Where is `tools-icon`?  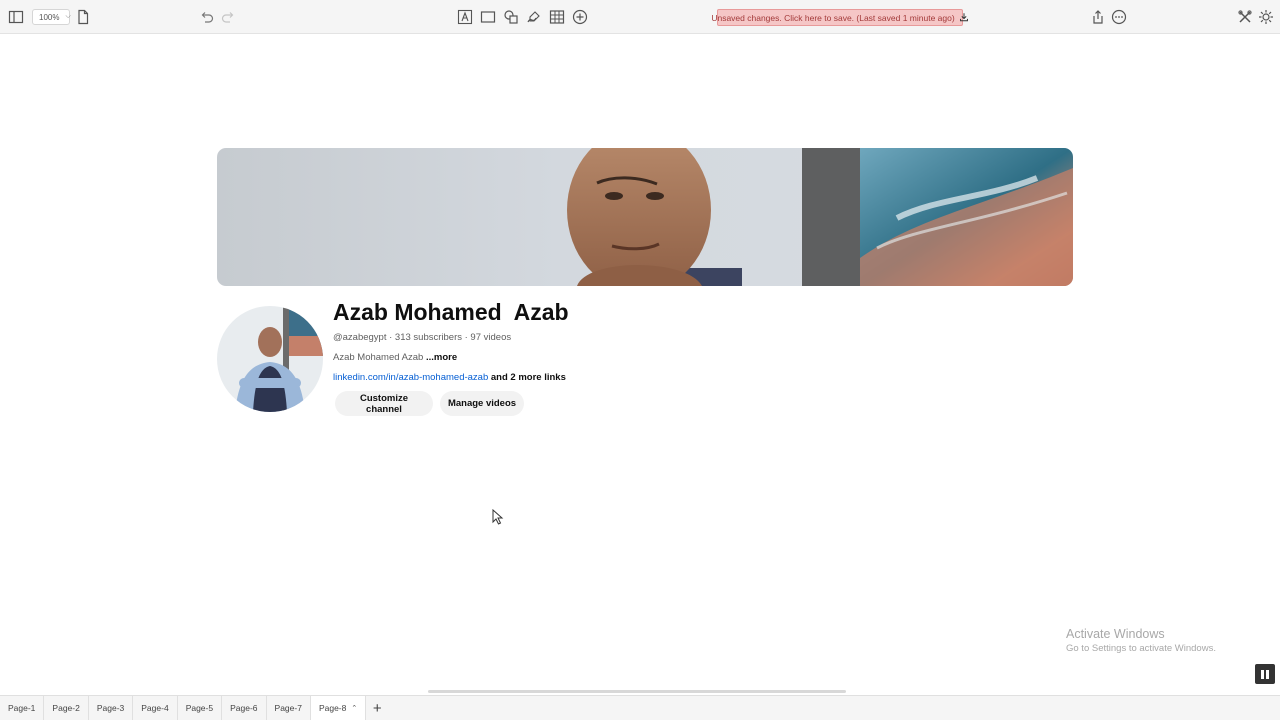
tools-icon is located at coordinates (1245, 17).